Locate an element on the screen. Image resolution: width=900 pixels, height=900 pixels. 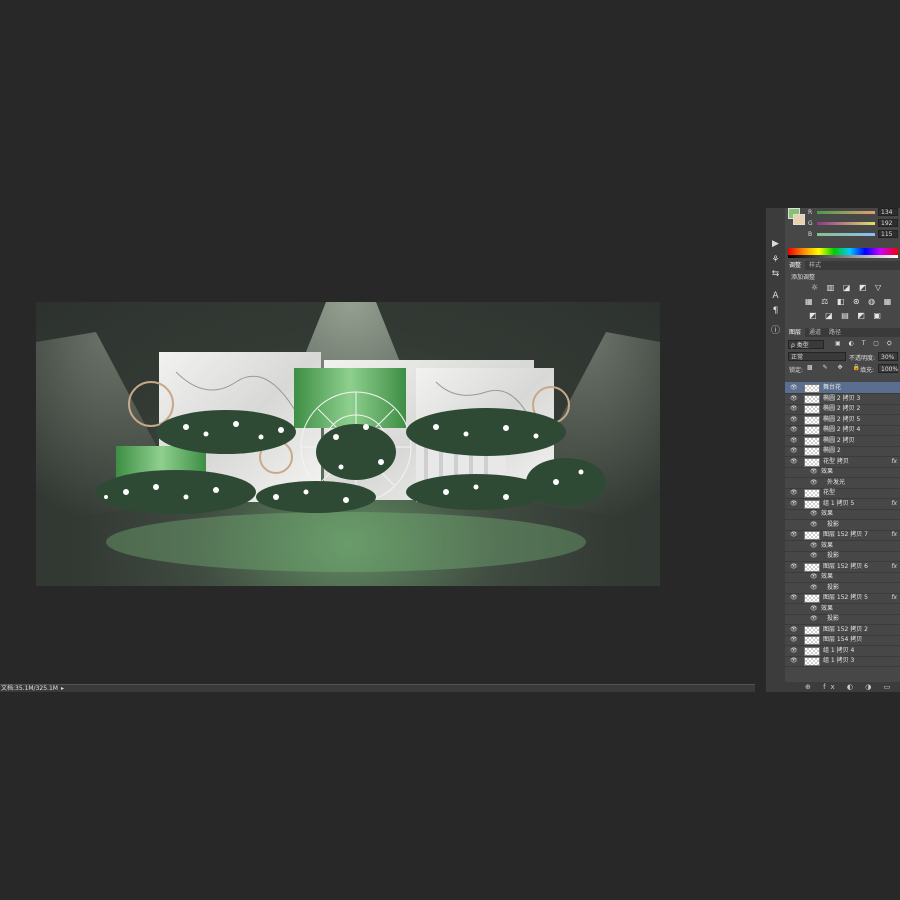
fill-label: 填充: is located at coordinates (867, 370).